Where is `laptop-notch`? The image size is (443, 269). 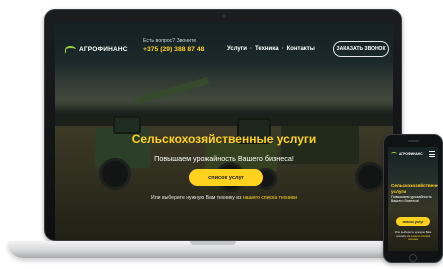 laptop-notch is located at coordinates (213, 243).